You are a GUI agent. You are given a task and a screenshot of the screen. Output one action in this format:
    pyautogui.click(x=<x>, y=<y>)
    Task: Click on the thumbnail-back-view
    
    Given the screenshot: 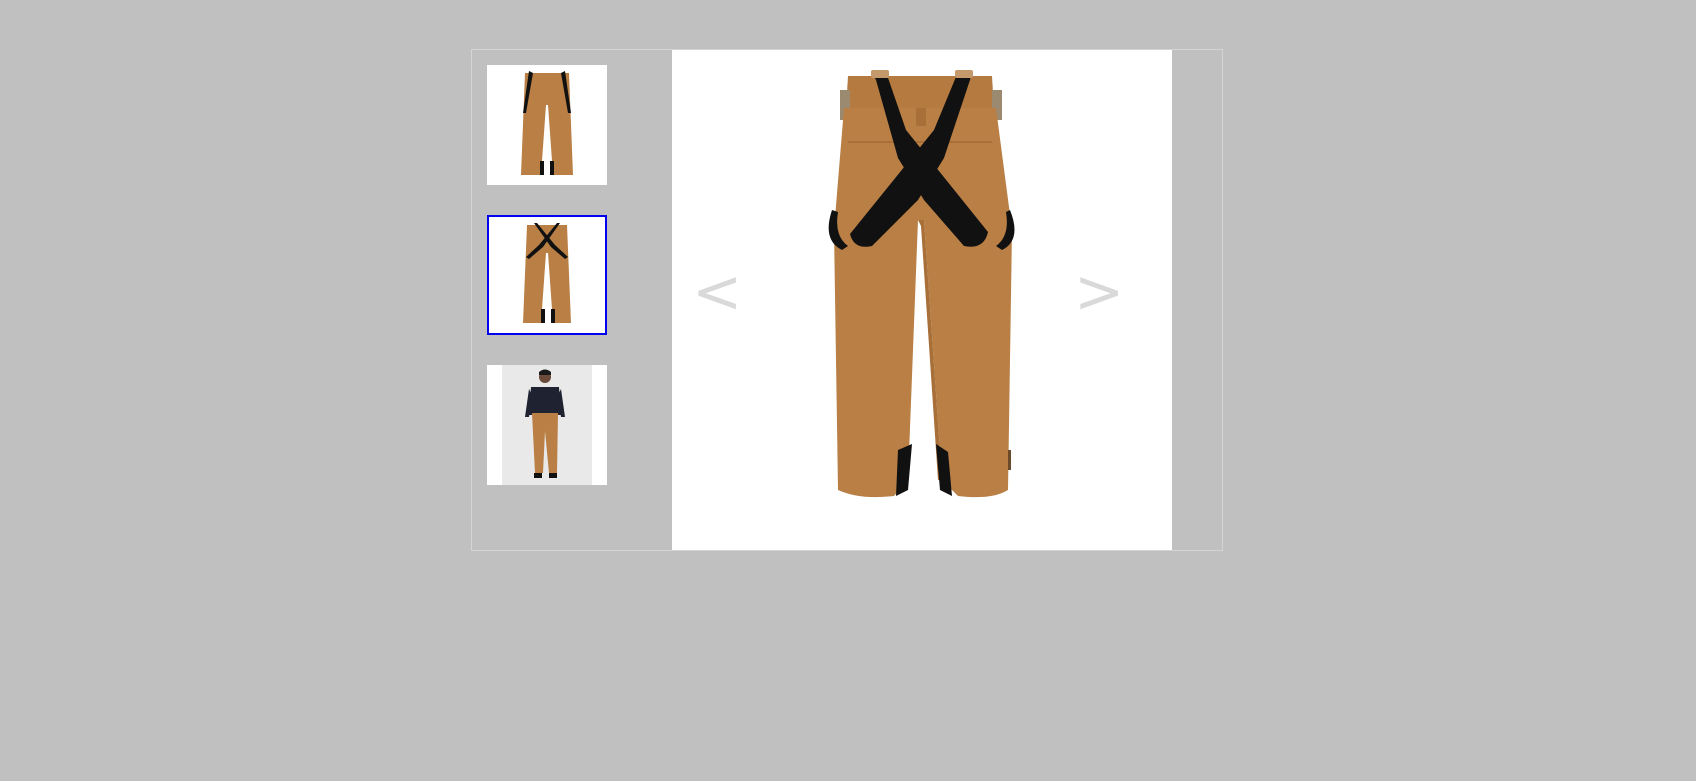 What is the action you would take?
    pyautogui.click(x=547, y=275)
    